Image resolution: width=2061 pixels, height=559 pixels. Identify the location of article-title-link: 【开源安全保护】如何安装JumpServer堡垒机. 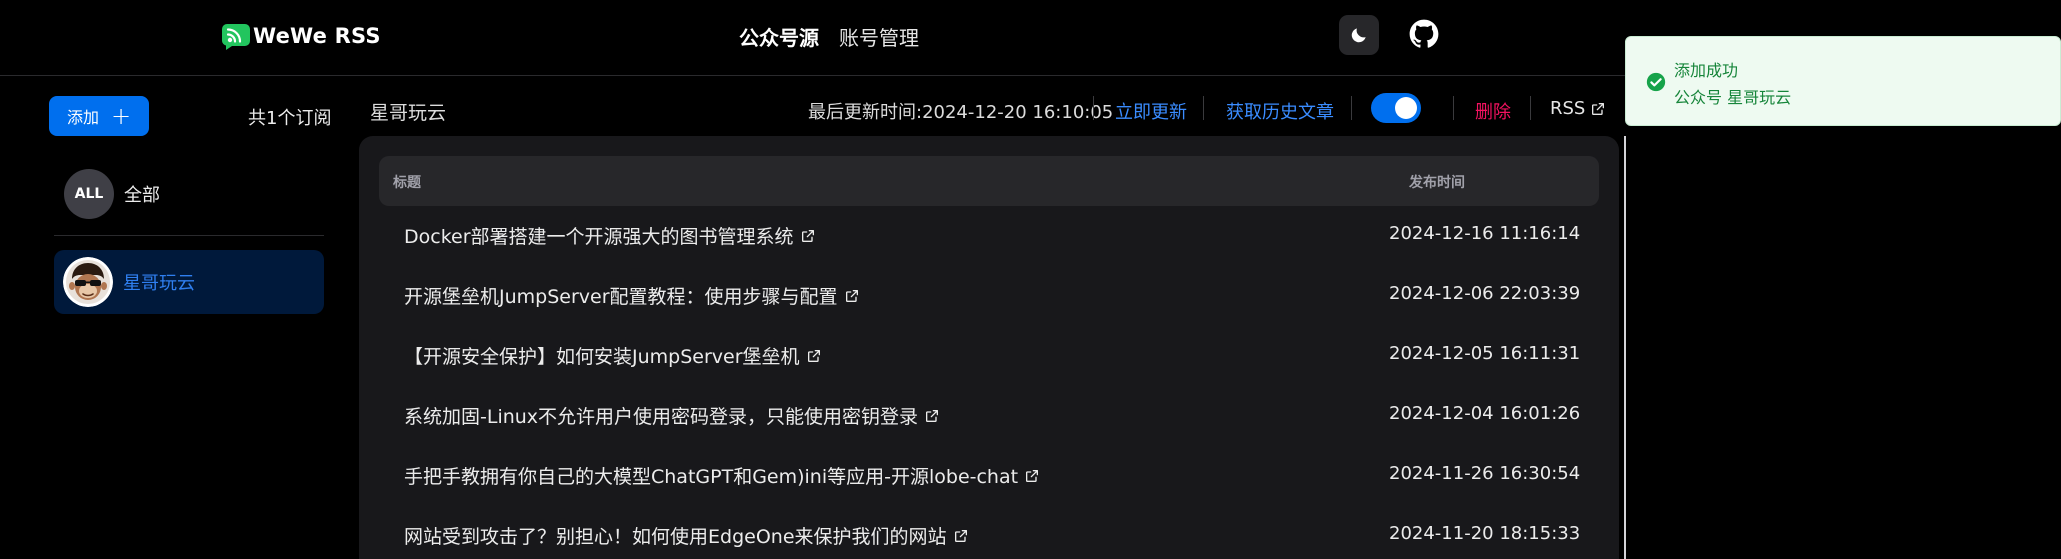
(613, 355).